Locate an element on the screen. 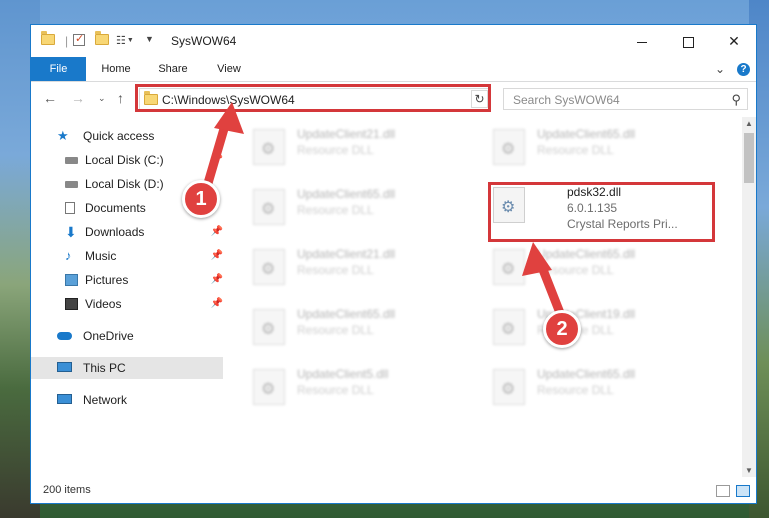 The width and height of the screenshot is (769, 518). nav-item-downloads: ⬇ Downloads 📌 is located at coordinates (127, 232).